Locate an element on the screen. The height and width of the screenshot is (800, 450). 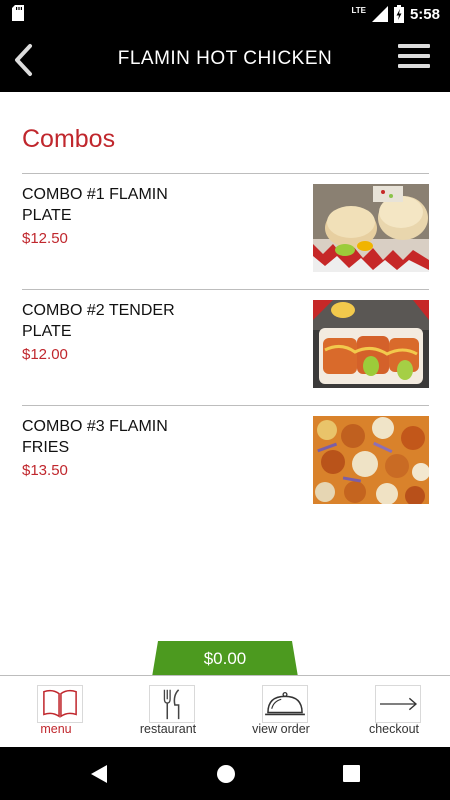
nav-view-order: view order is located at coordinates (281, 712).